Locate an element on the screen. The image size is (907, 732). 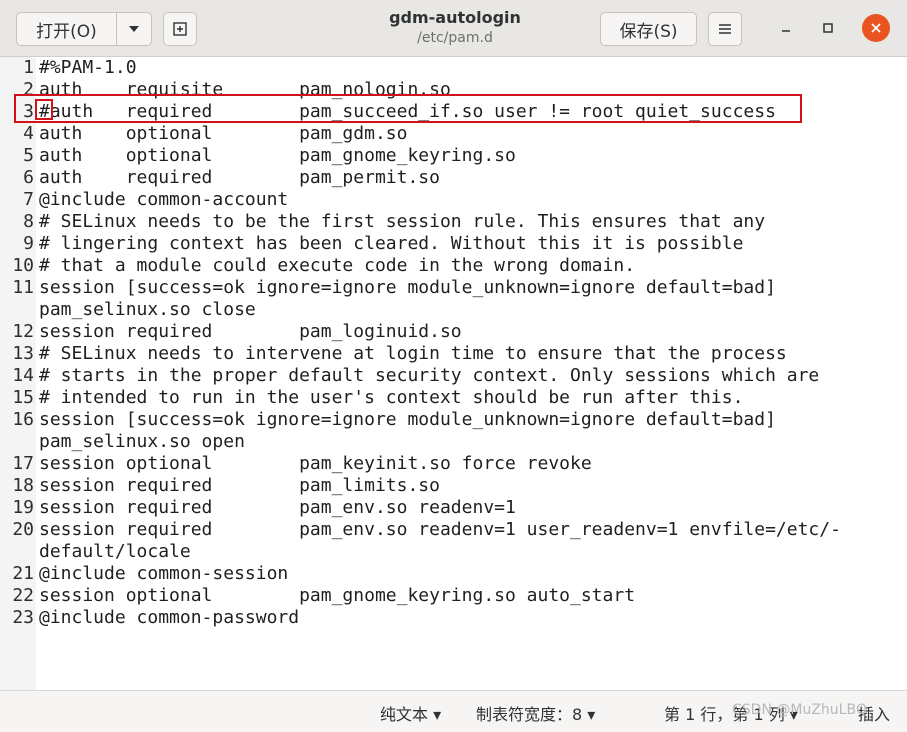
line-text: @include common-account is located at coordinates (163, 200).